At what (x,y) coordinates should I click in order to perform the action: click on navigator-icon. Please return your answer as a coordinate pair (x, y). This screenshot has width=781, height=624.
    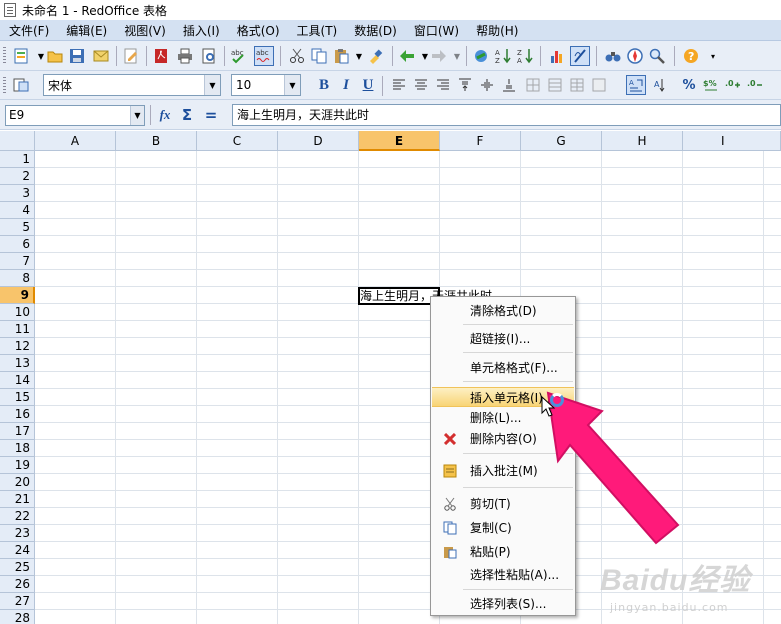
    Looking at the image, I should click on (635, 56).